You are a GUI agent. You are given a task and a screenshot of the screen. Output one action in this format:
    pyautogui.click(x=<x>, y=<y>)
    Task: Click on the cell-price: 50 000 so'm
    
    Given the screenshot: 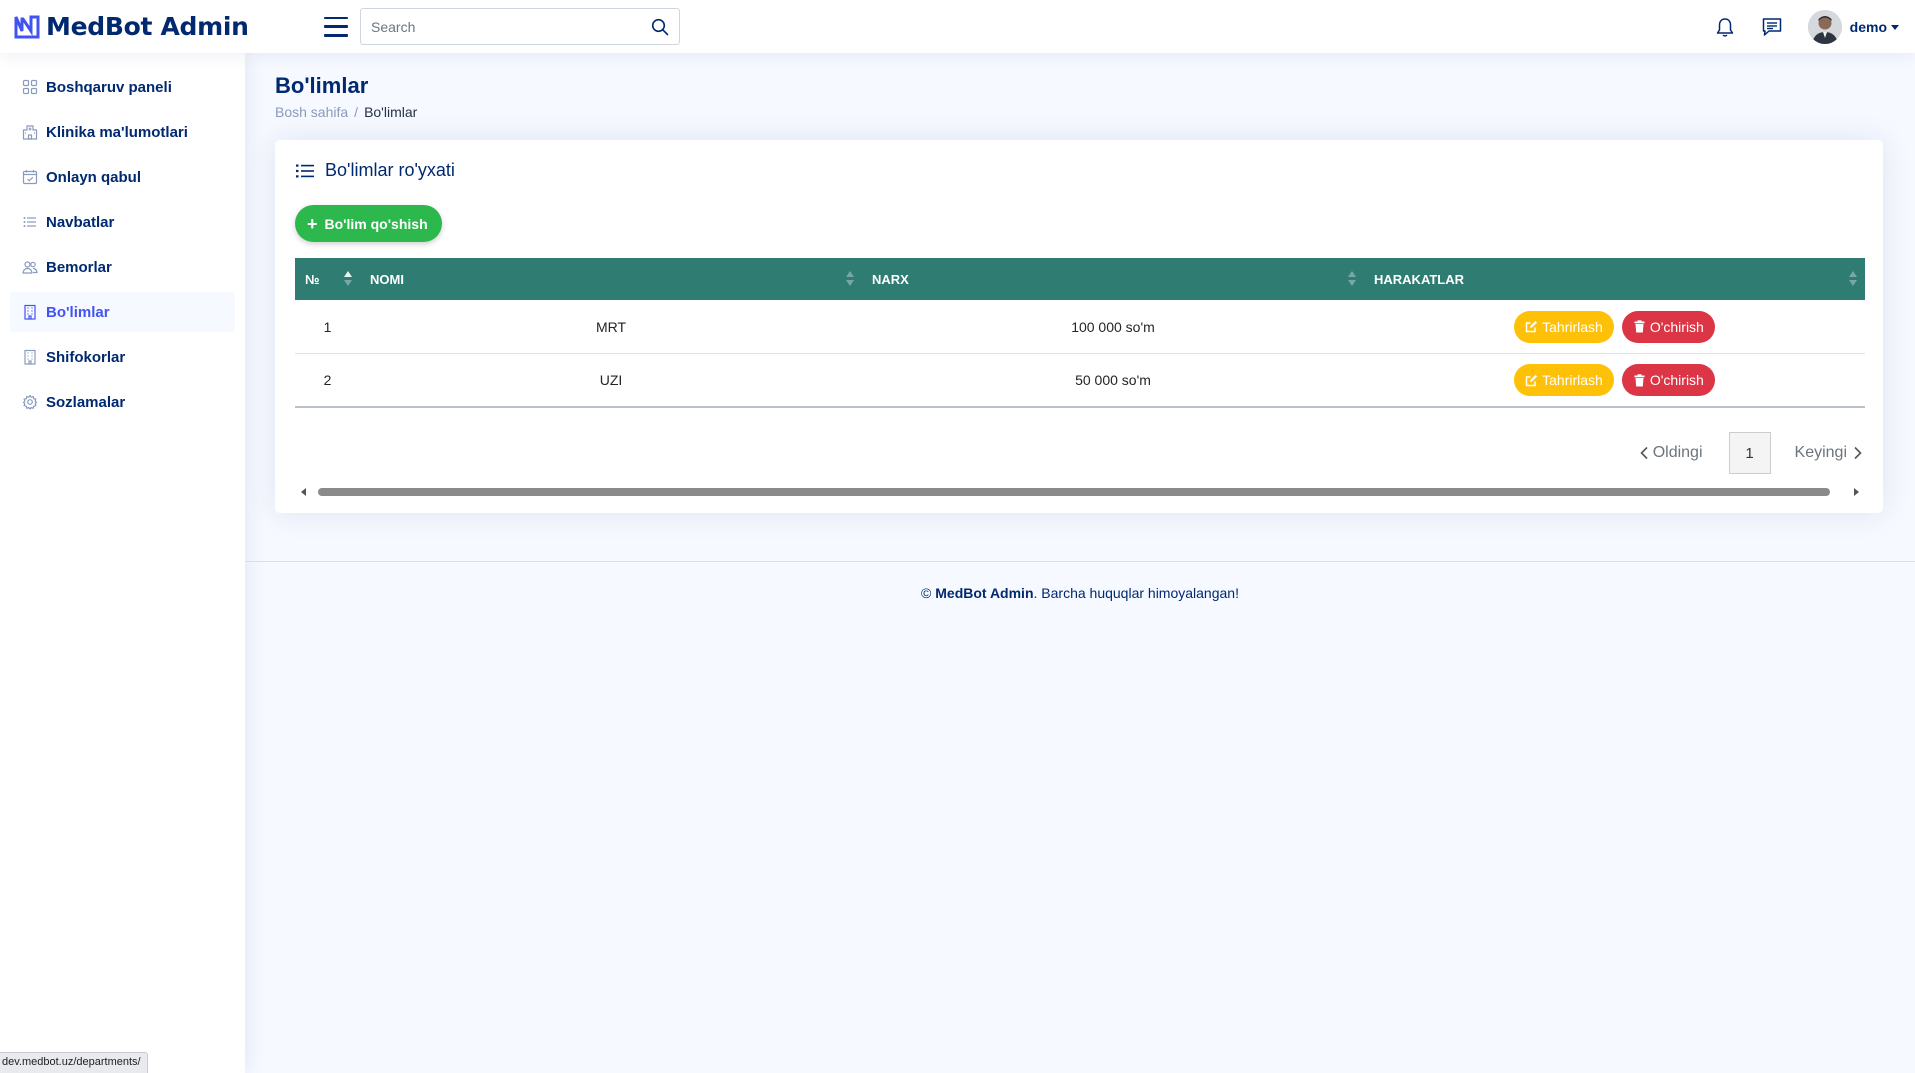 What is the action you would take?
    pyautogui.click(x=1113, y=380)
    